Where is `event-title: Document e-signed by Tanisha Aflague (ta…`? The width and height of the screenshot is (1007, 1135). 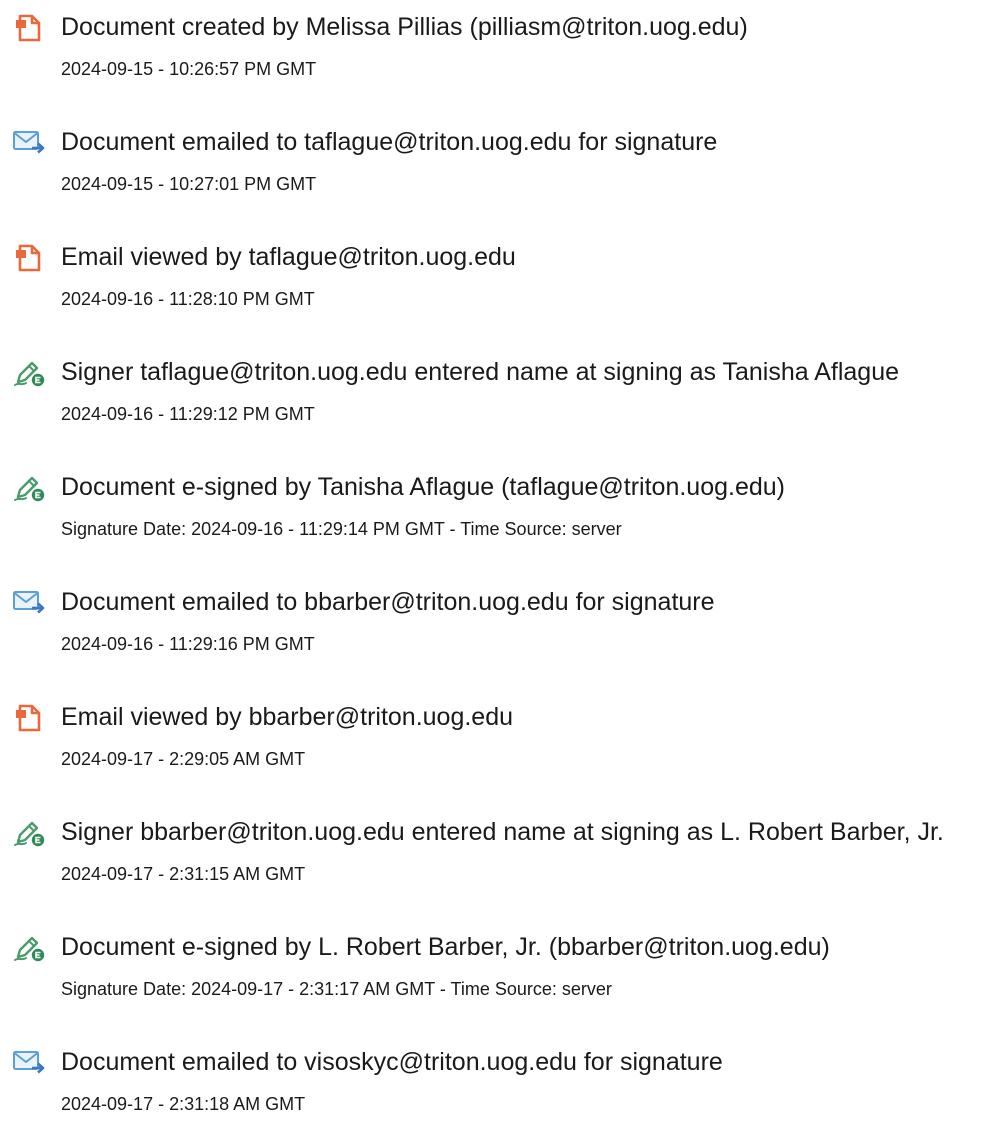 event-title: Document e-signed by Tanisha Aflague (ta… is located at coordinates (423, 487).